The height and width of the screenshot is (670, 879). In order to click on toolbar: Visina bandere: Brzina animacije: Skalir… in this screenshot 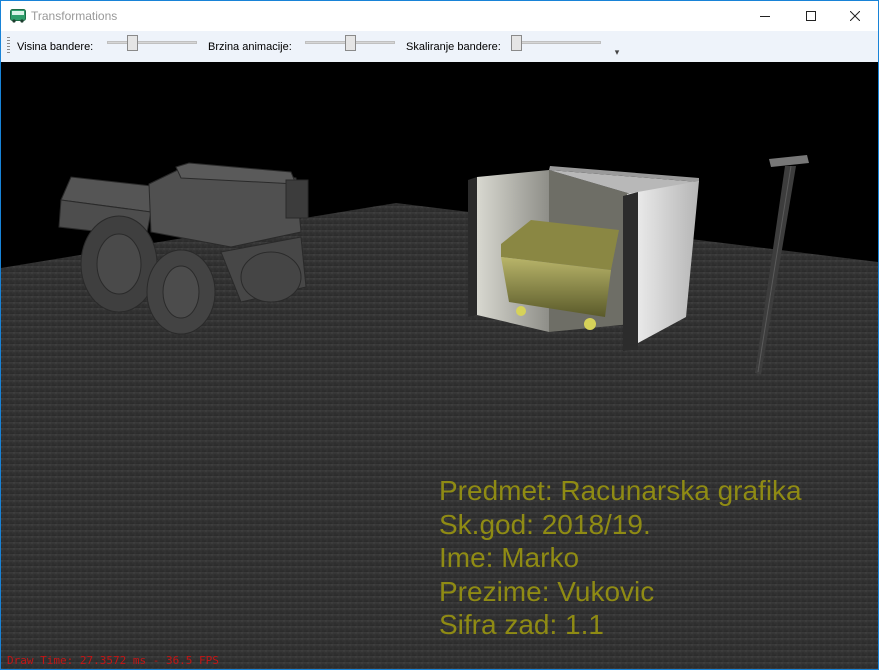, I will do `click(439, 47)`.